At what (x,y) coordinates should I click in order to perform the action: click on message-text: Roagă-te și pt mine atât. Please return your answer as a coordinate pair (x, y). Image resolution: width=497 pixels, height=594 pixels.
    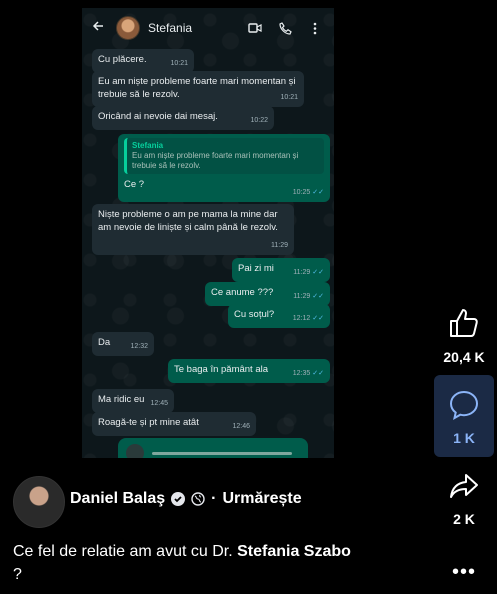
    Looking at the image, I should click on (148, 422).